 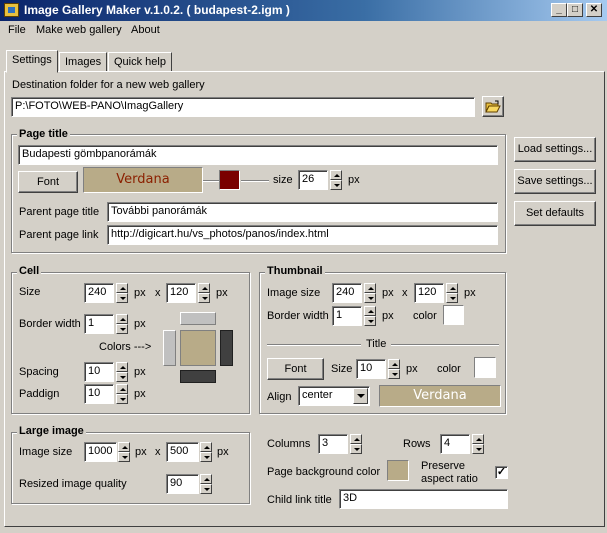 I want to click on thumb-title-size-spinner, so click(x=394, y=369).